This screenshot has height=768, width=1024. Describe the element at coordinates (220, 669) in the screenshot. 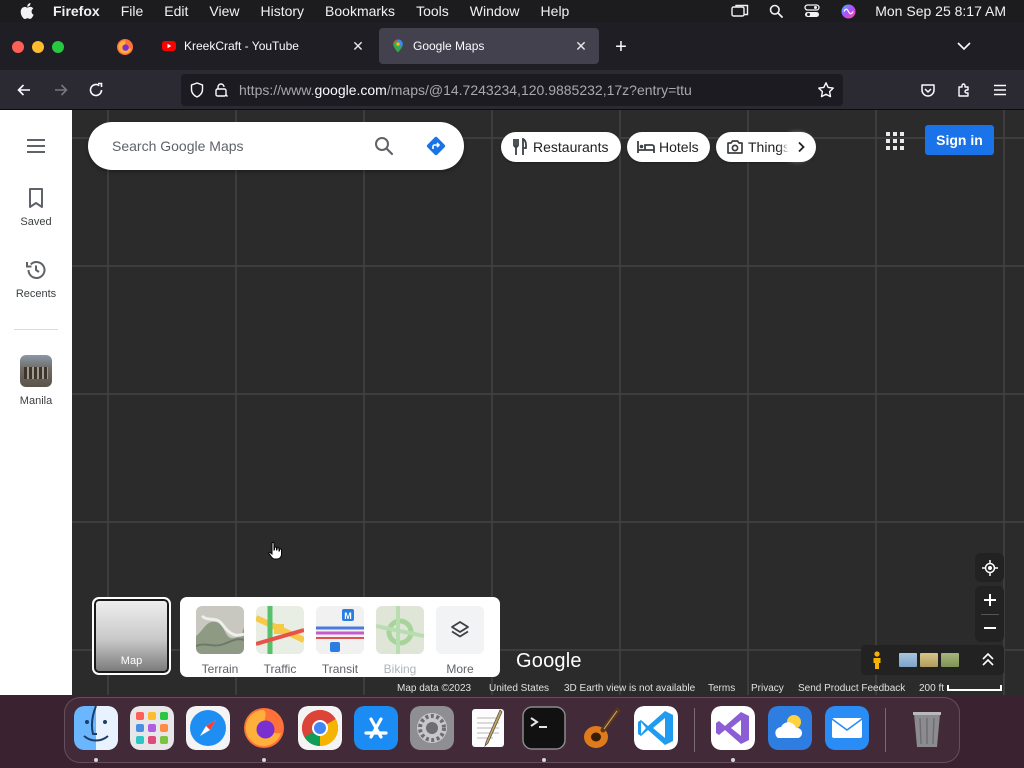

I see `layer-label: Terrain` at that location.